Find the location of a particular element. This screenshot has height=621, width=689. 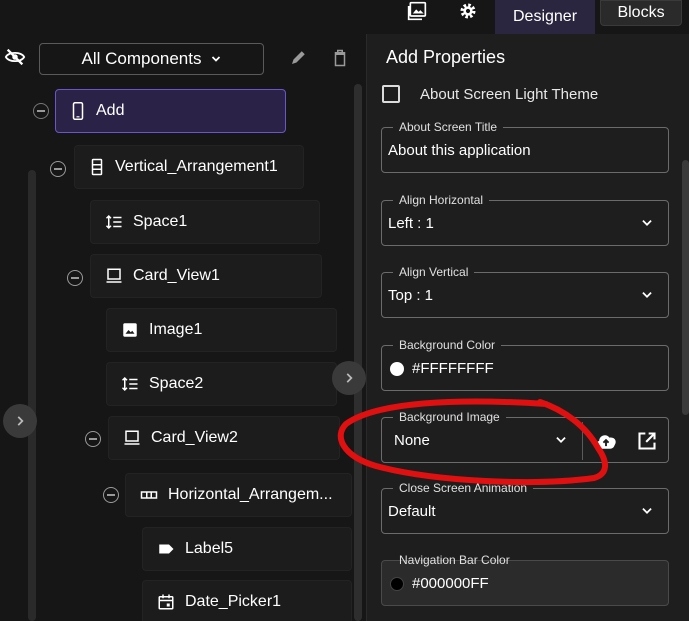

background-image-field: Background Image None is located at coordinates (525, 436).